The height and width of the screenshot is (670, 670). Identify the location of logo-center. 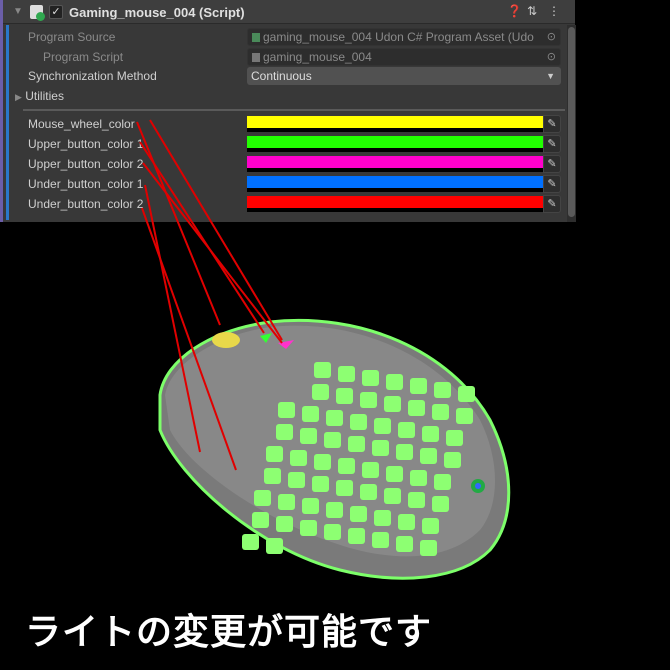
(478, 486).